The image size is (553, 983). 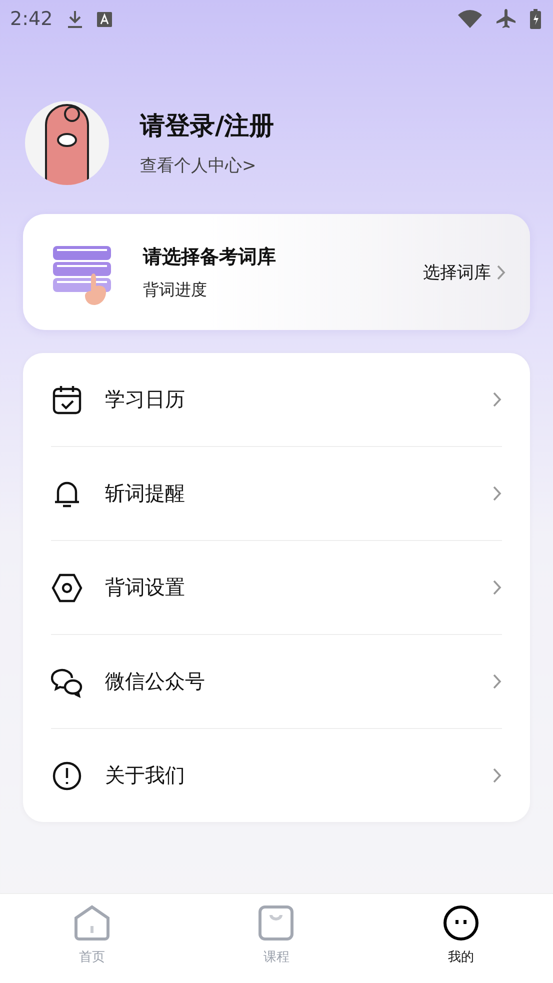 I want to click on menu-label: 背词设置, so click(x=145, y=587).